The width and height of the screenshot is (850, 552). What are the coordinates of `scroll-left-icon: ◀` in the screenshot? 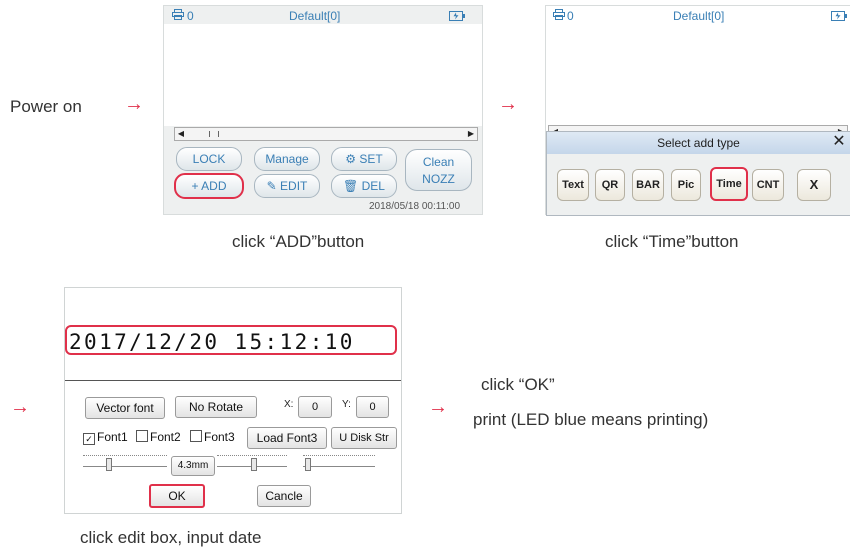 It's located at (181, 134).